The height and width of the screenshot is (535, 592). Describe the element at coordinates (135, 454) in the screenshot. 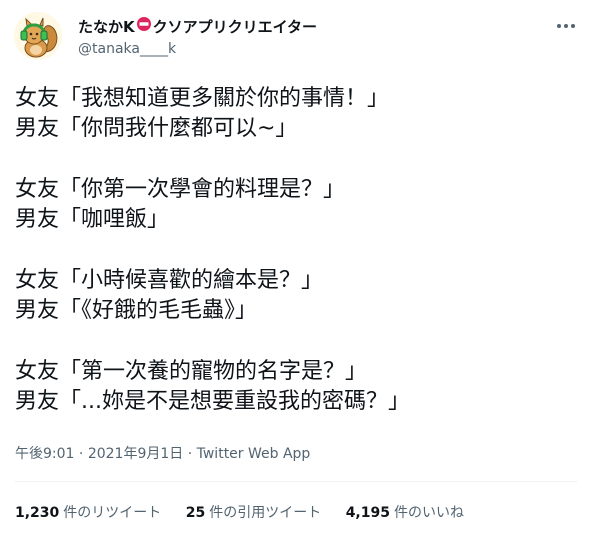

I see `tweet-date: 2021年9月1日` at that location.